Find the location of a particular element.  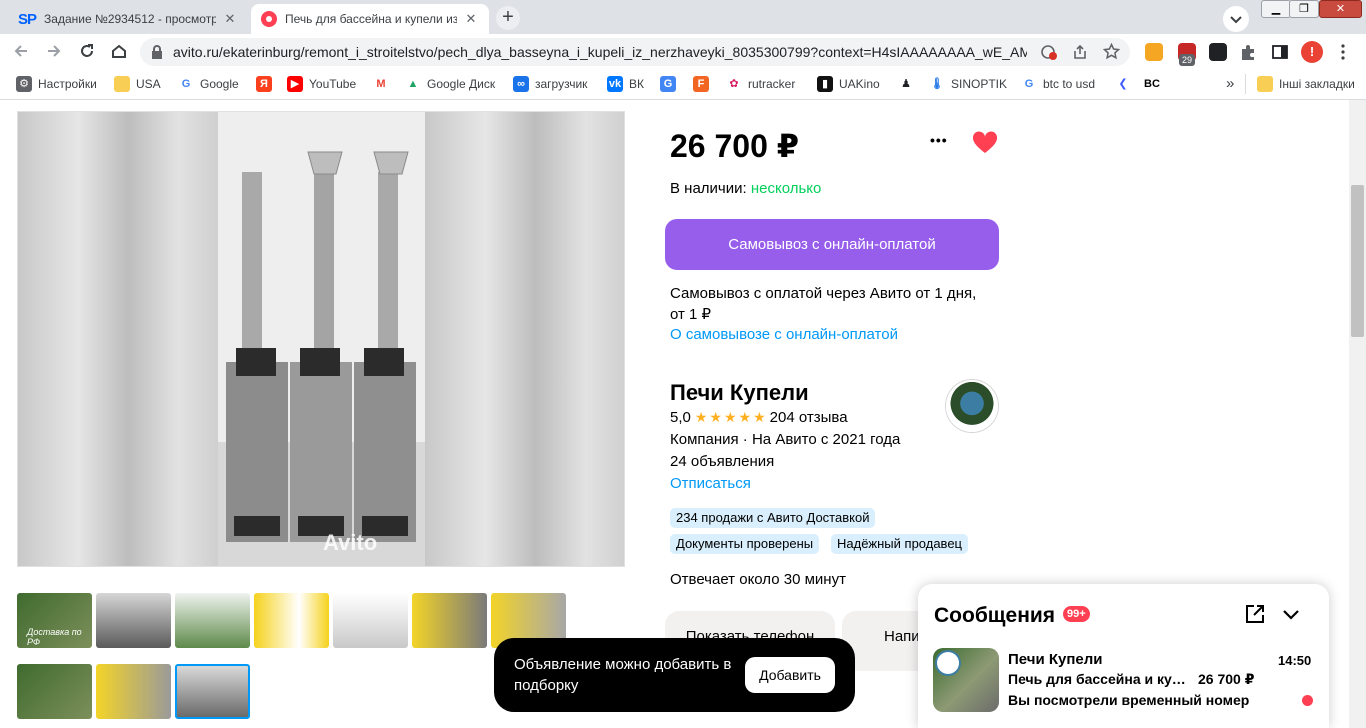

bookmark-label: SINOPTIK is located at coordinates (979, 84).